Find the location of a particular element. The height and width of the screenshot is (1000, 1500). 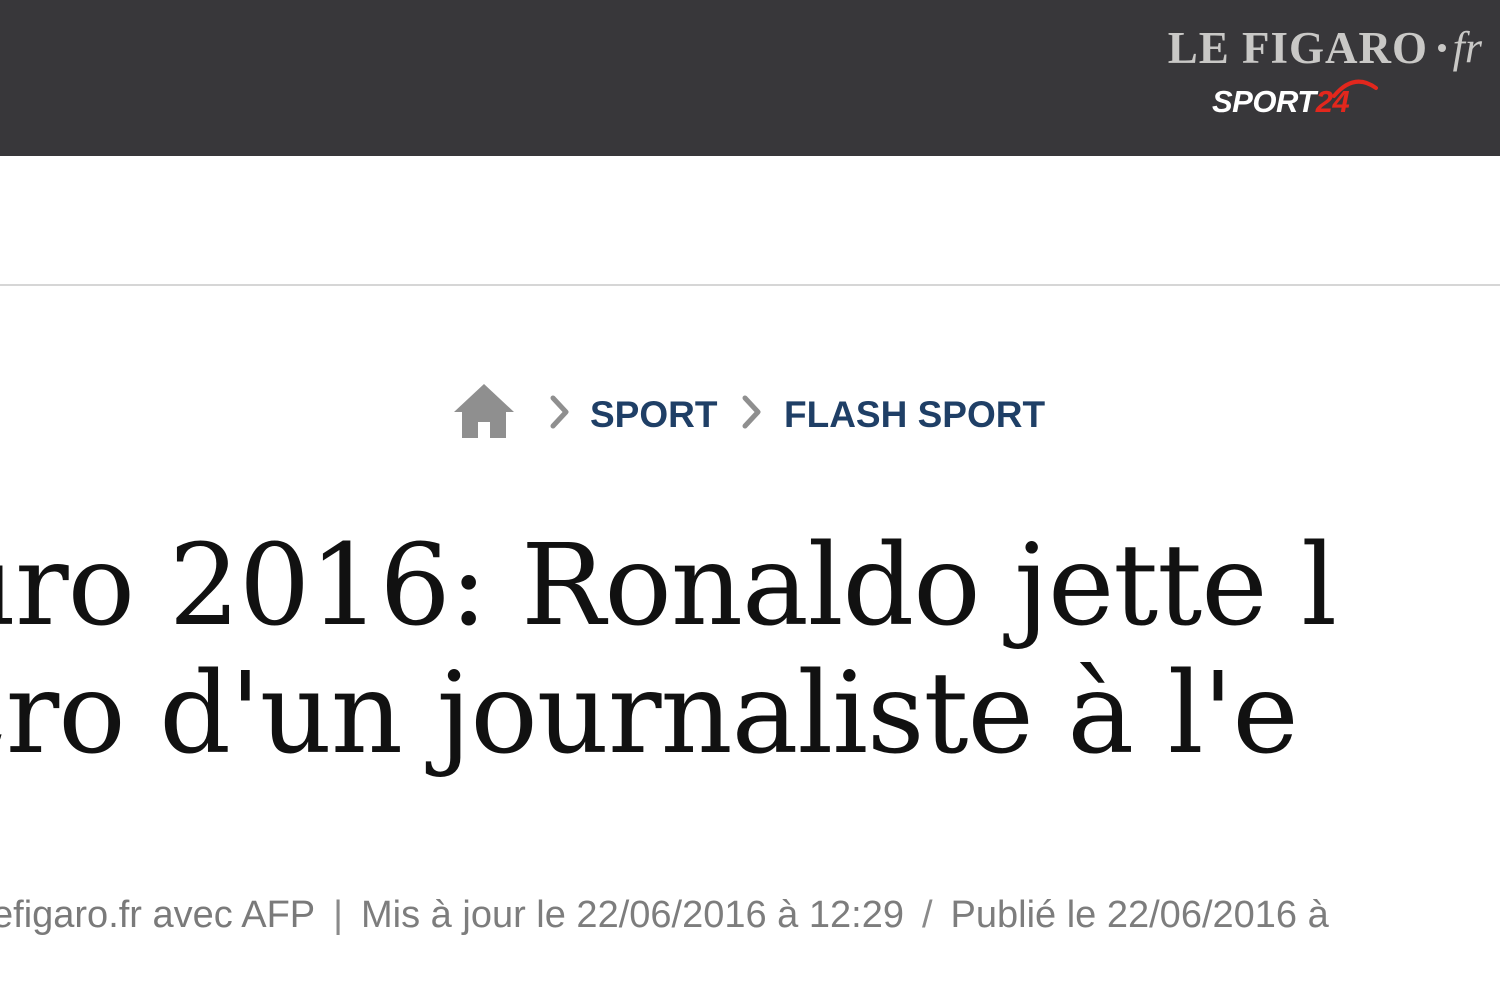

breadcrumb-link-flash-sport: FLASH SPORT is located at coordinates (914, 415).